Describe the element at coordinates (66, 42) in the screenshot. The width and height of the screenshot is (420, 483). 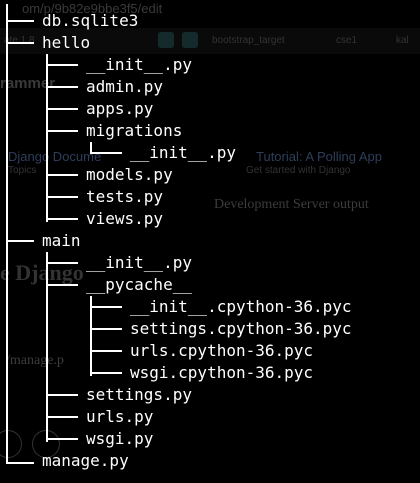
I see `folder-name: hello` at that location.